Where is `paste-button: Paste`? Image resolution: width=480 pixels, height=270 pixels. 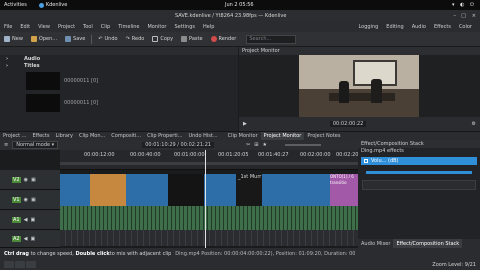 paste-button: Paste is located at coordinates (192, 39).